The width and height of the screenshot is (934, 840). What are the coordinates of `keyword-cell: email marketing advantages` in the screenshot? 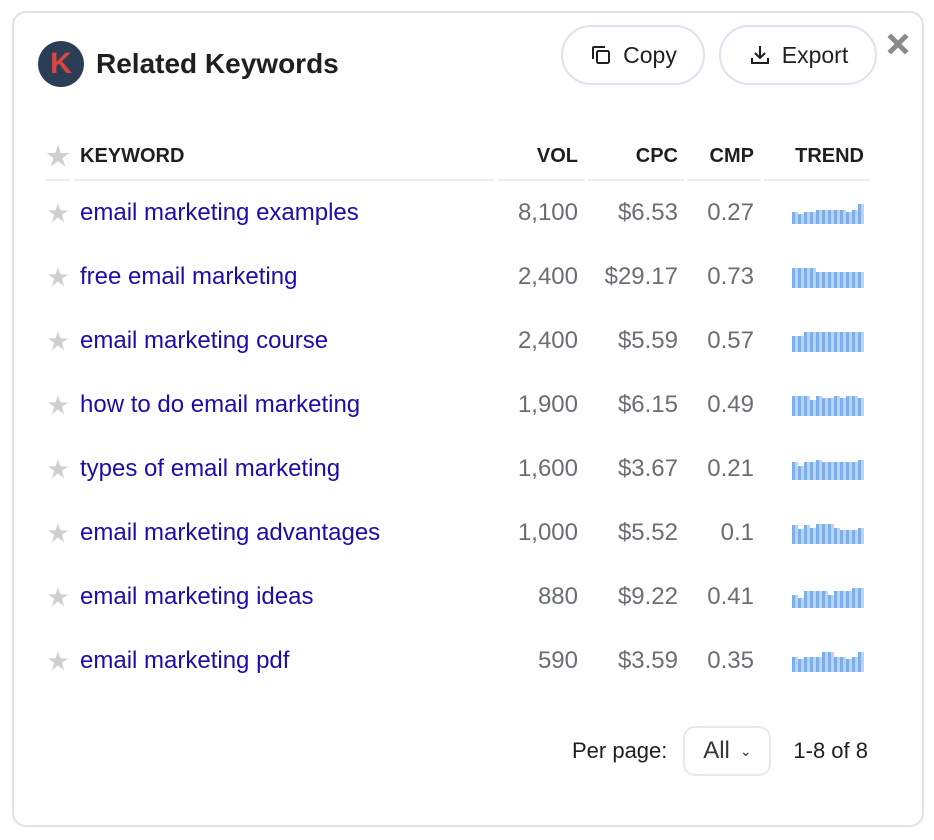 It's located at (284, 533).